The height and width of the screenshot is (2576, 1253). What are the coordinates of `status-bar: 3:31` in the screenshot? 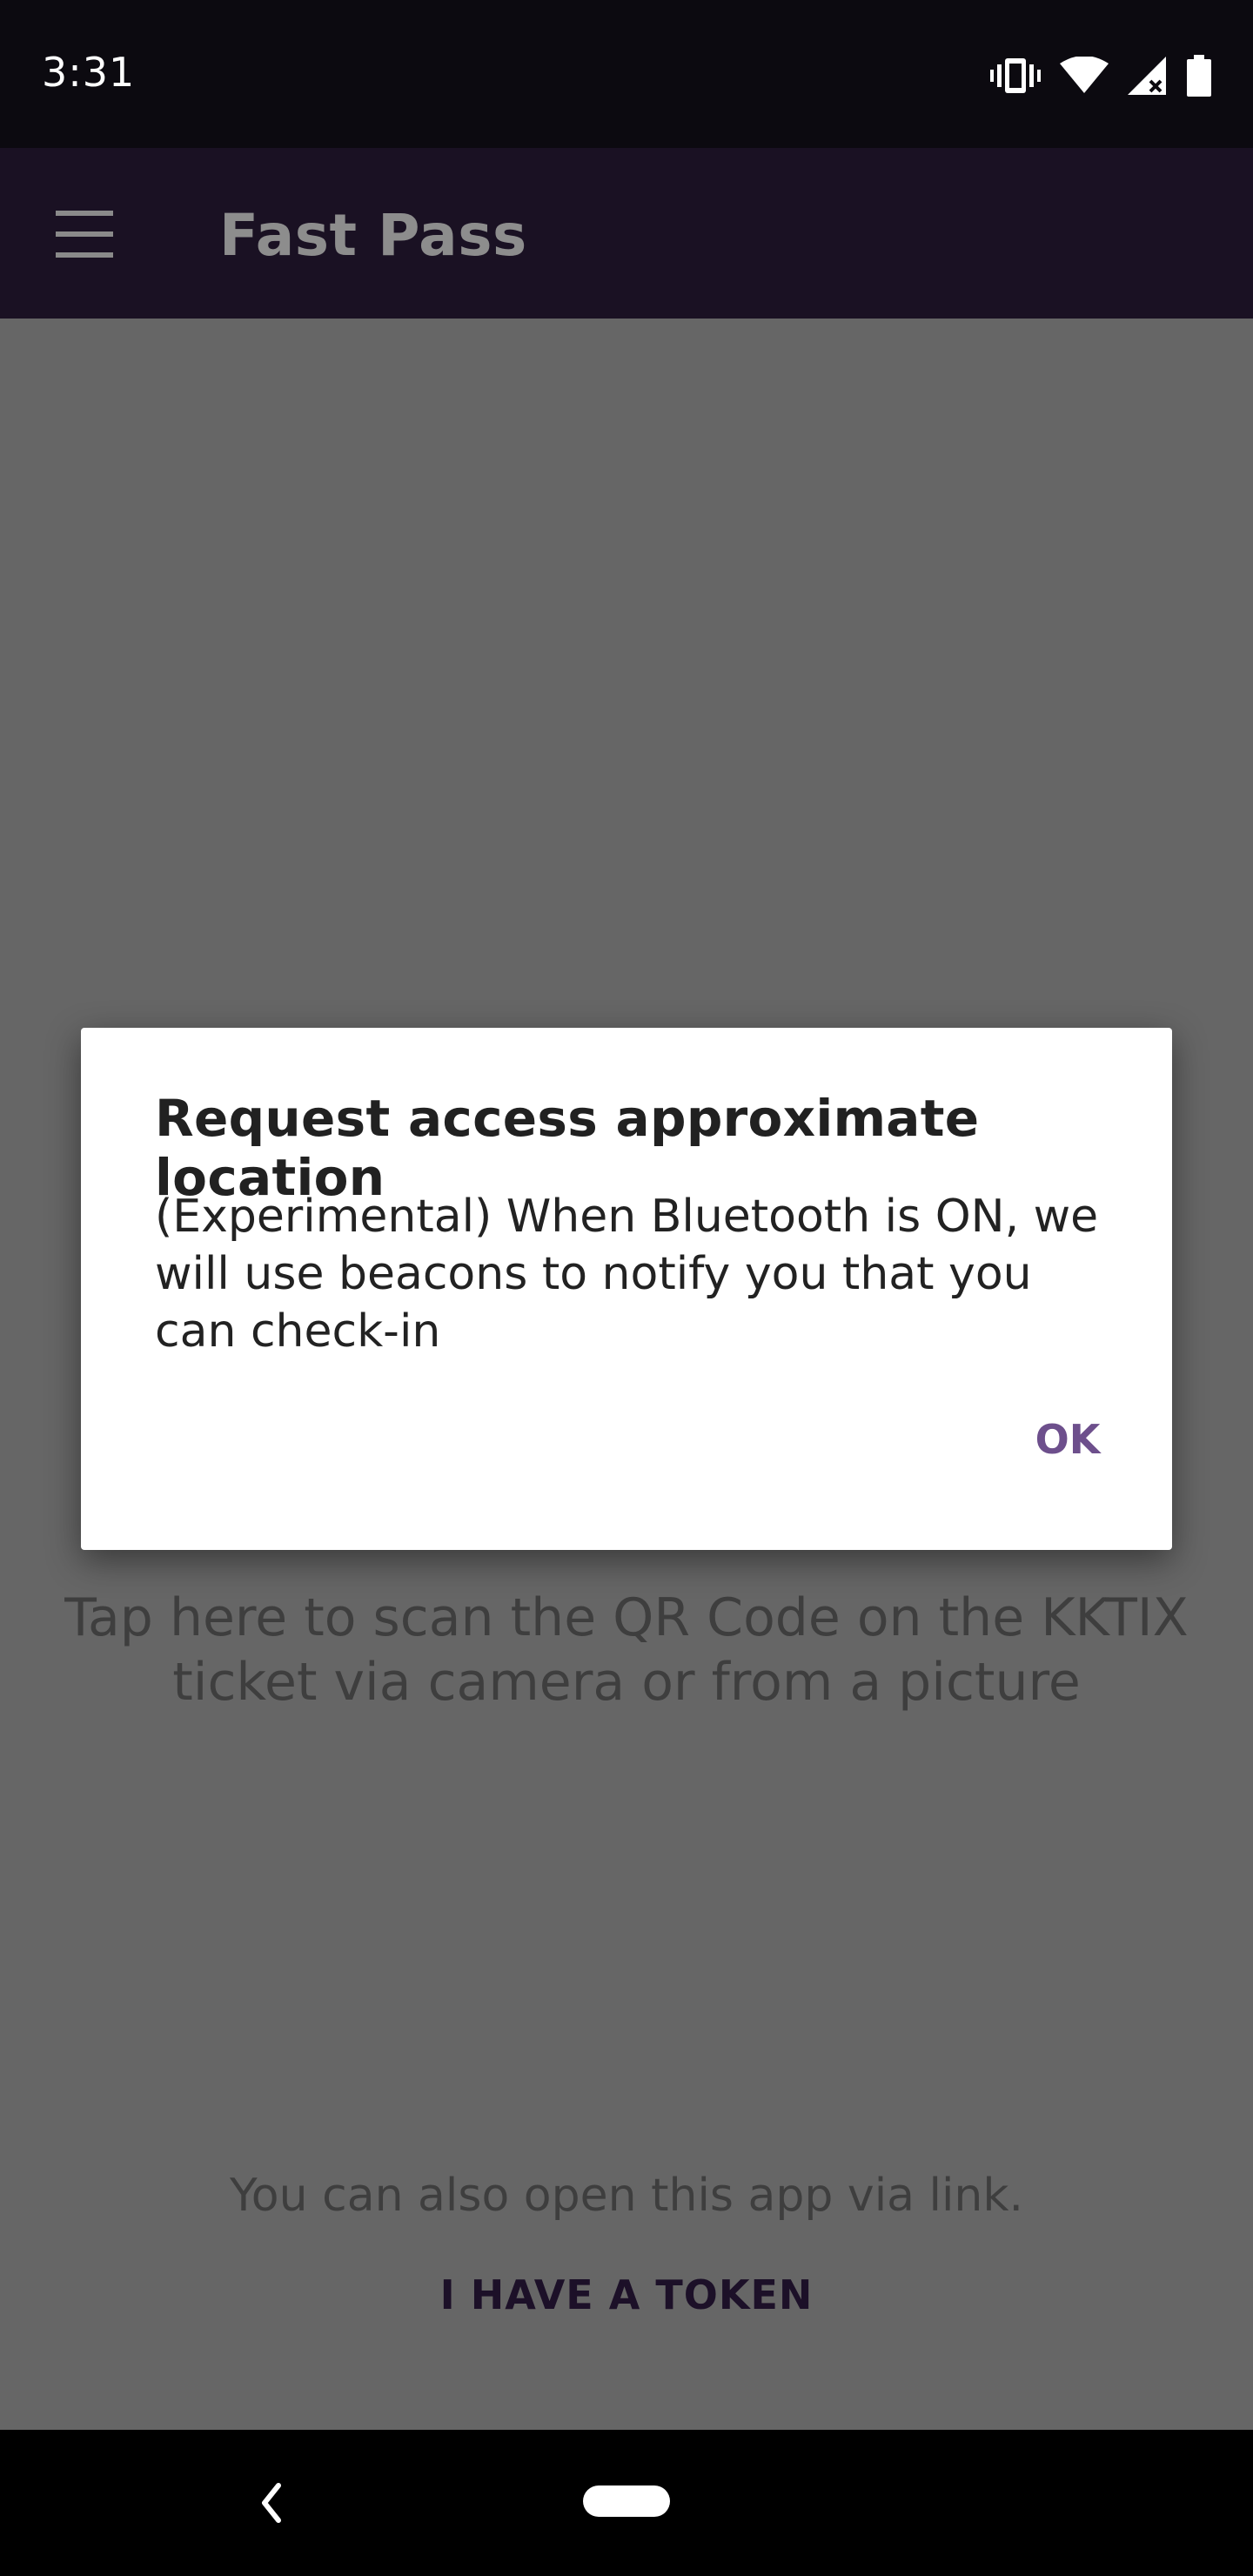 It's located at (626, 74).